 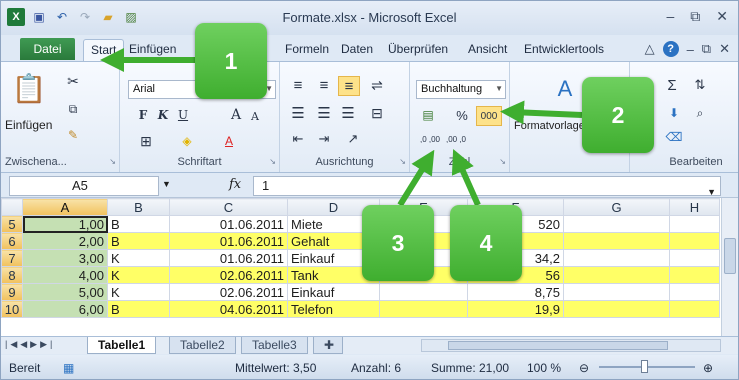 What do you see at coordinates (324, 113) in the screenshot?
I see `align-center-icon: ☰` at bounding box center [324, 113].